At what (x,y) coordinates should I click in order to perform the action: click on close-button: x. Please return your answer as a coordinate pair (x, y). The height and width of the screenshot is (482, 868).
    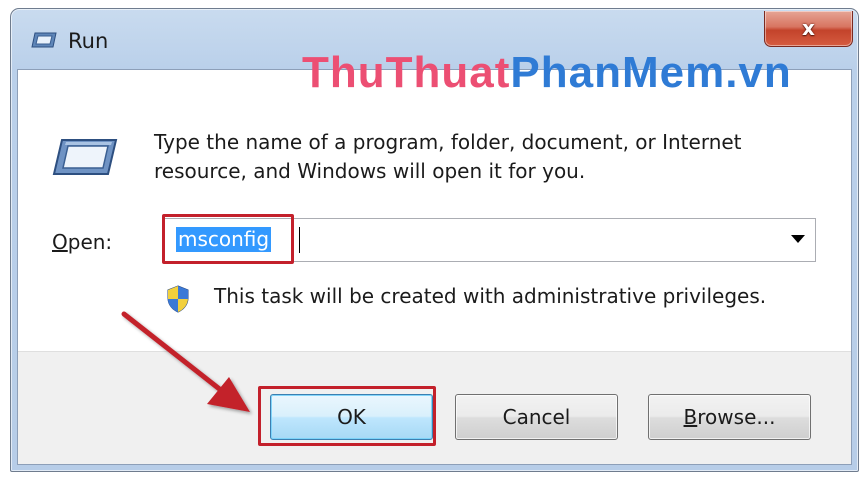
    Looking at the image, I should click on (808, 29).